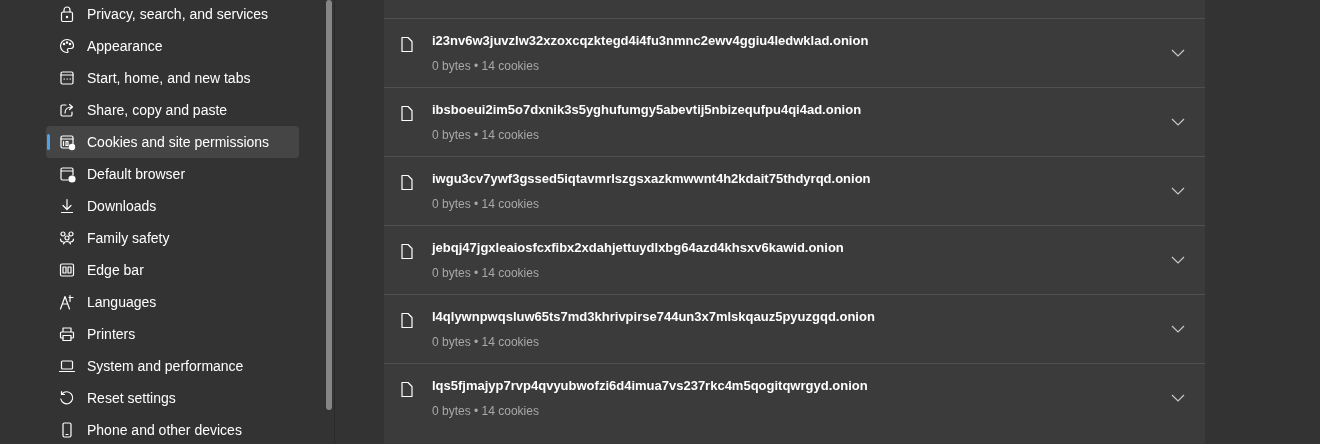  Describe the element at coordinates (172, 366) in the screenshot. I see `sidebar-item: System and performance` at that location.